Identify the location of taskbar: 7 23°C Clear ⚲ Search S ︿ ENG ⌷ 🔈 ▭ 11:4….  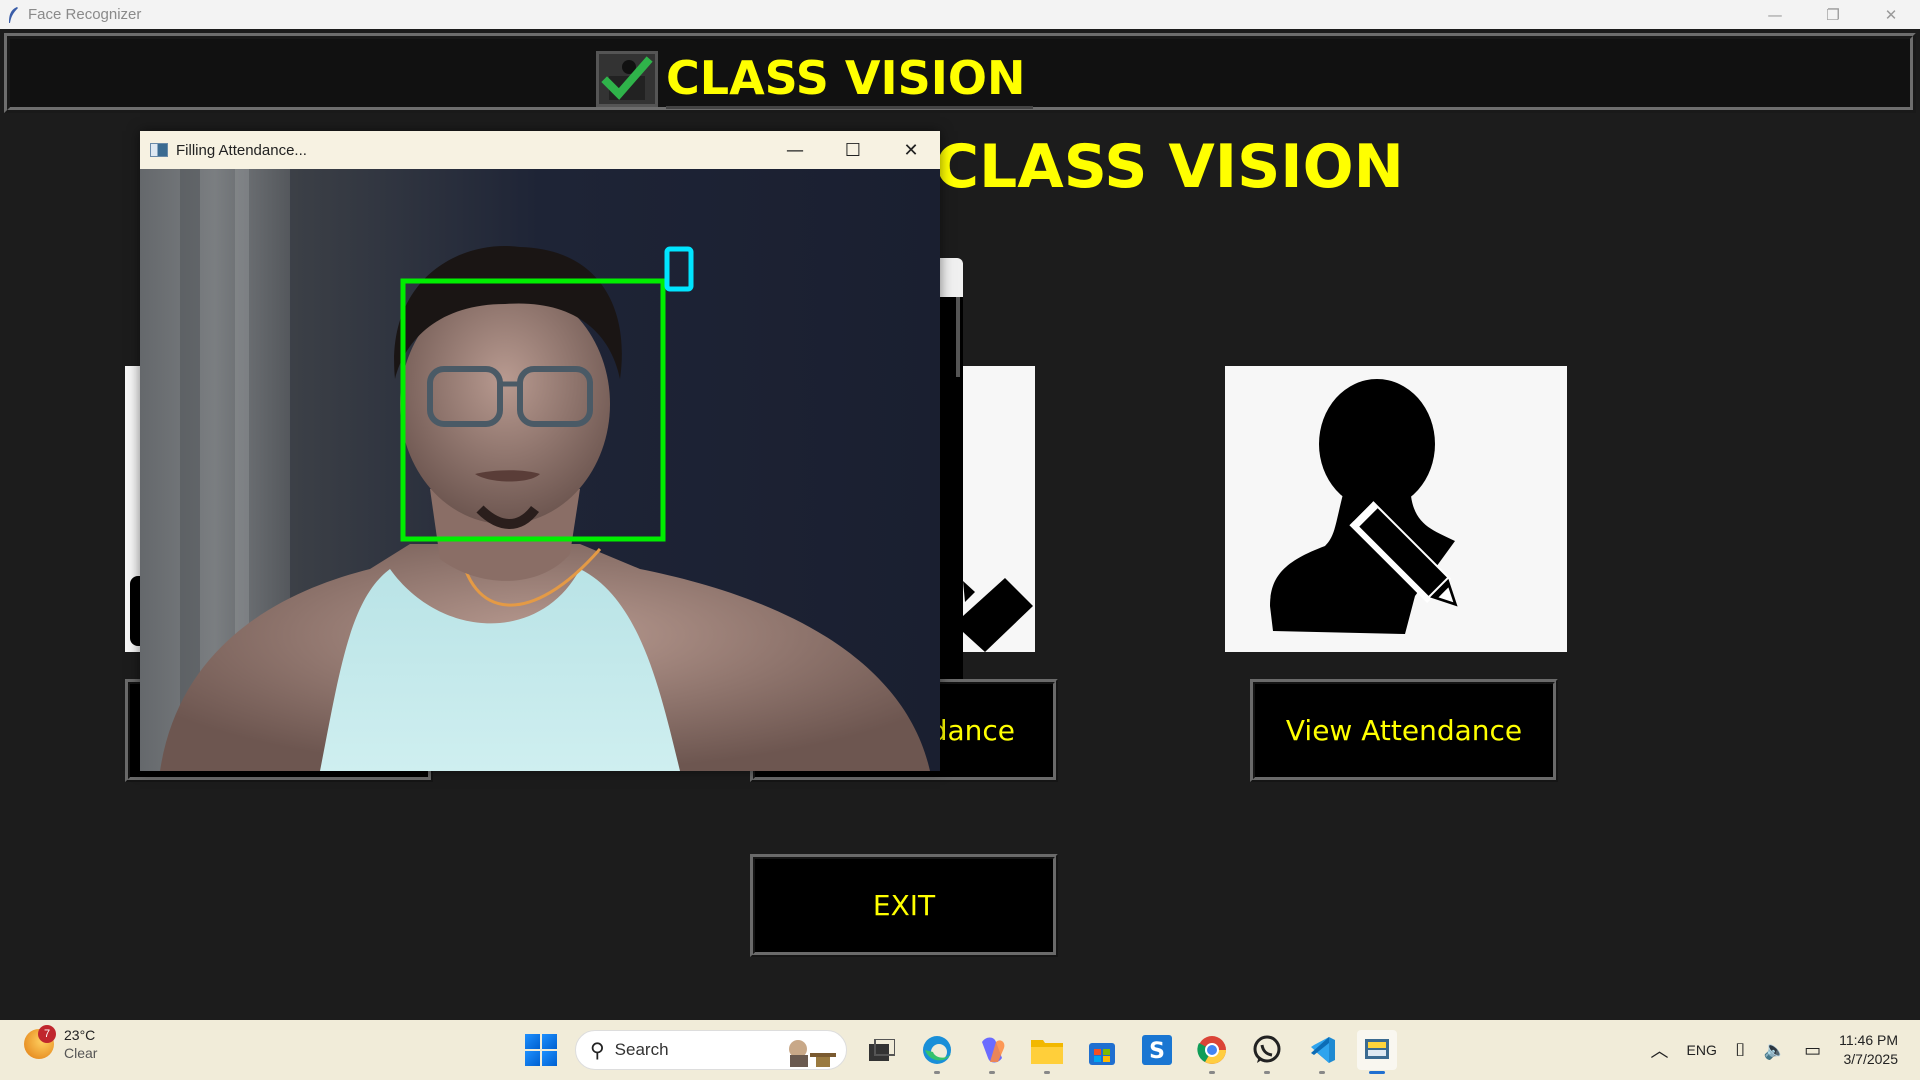
(960, 1050).